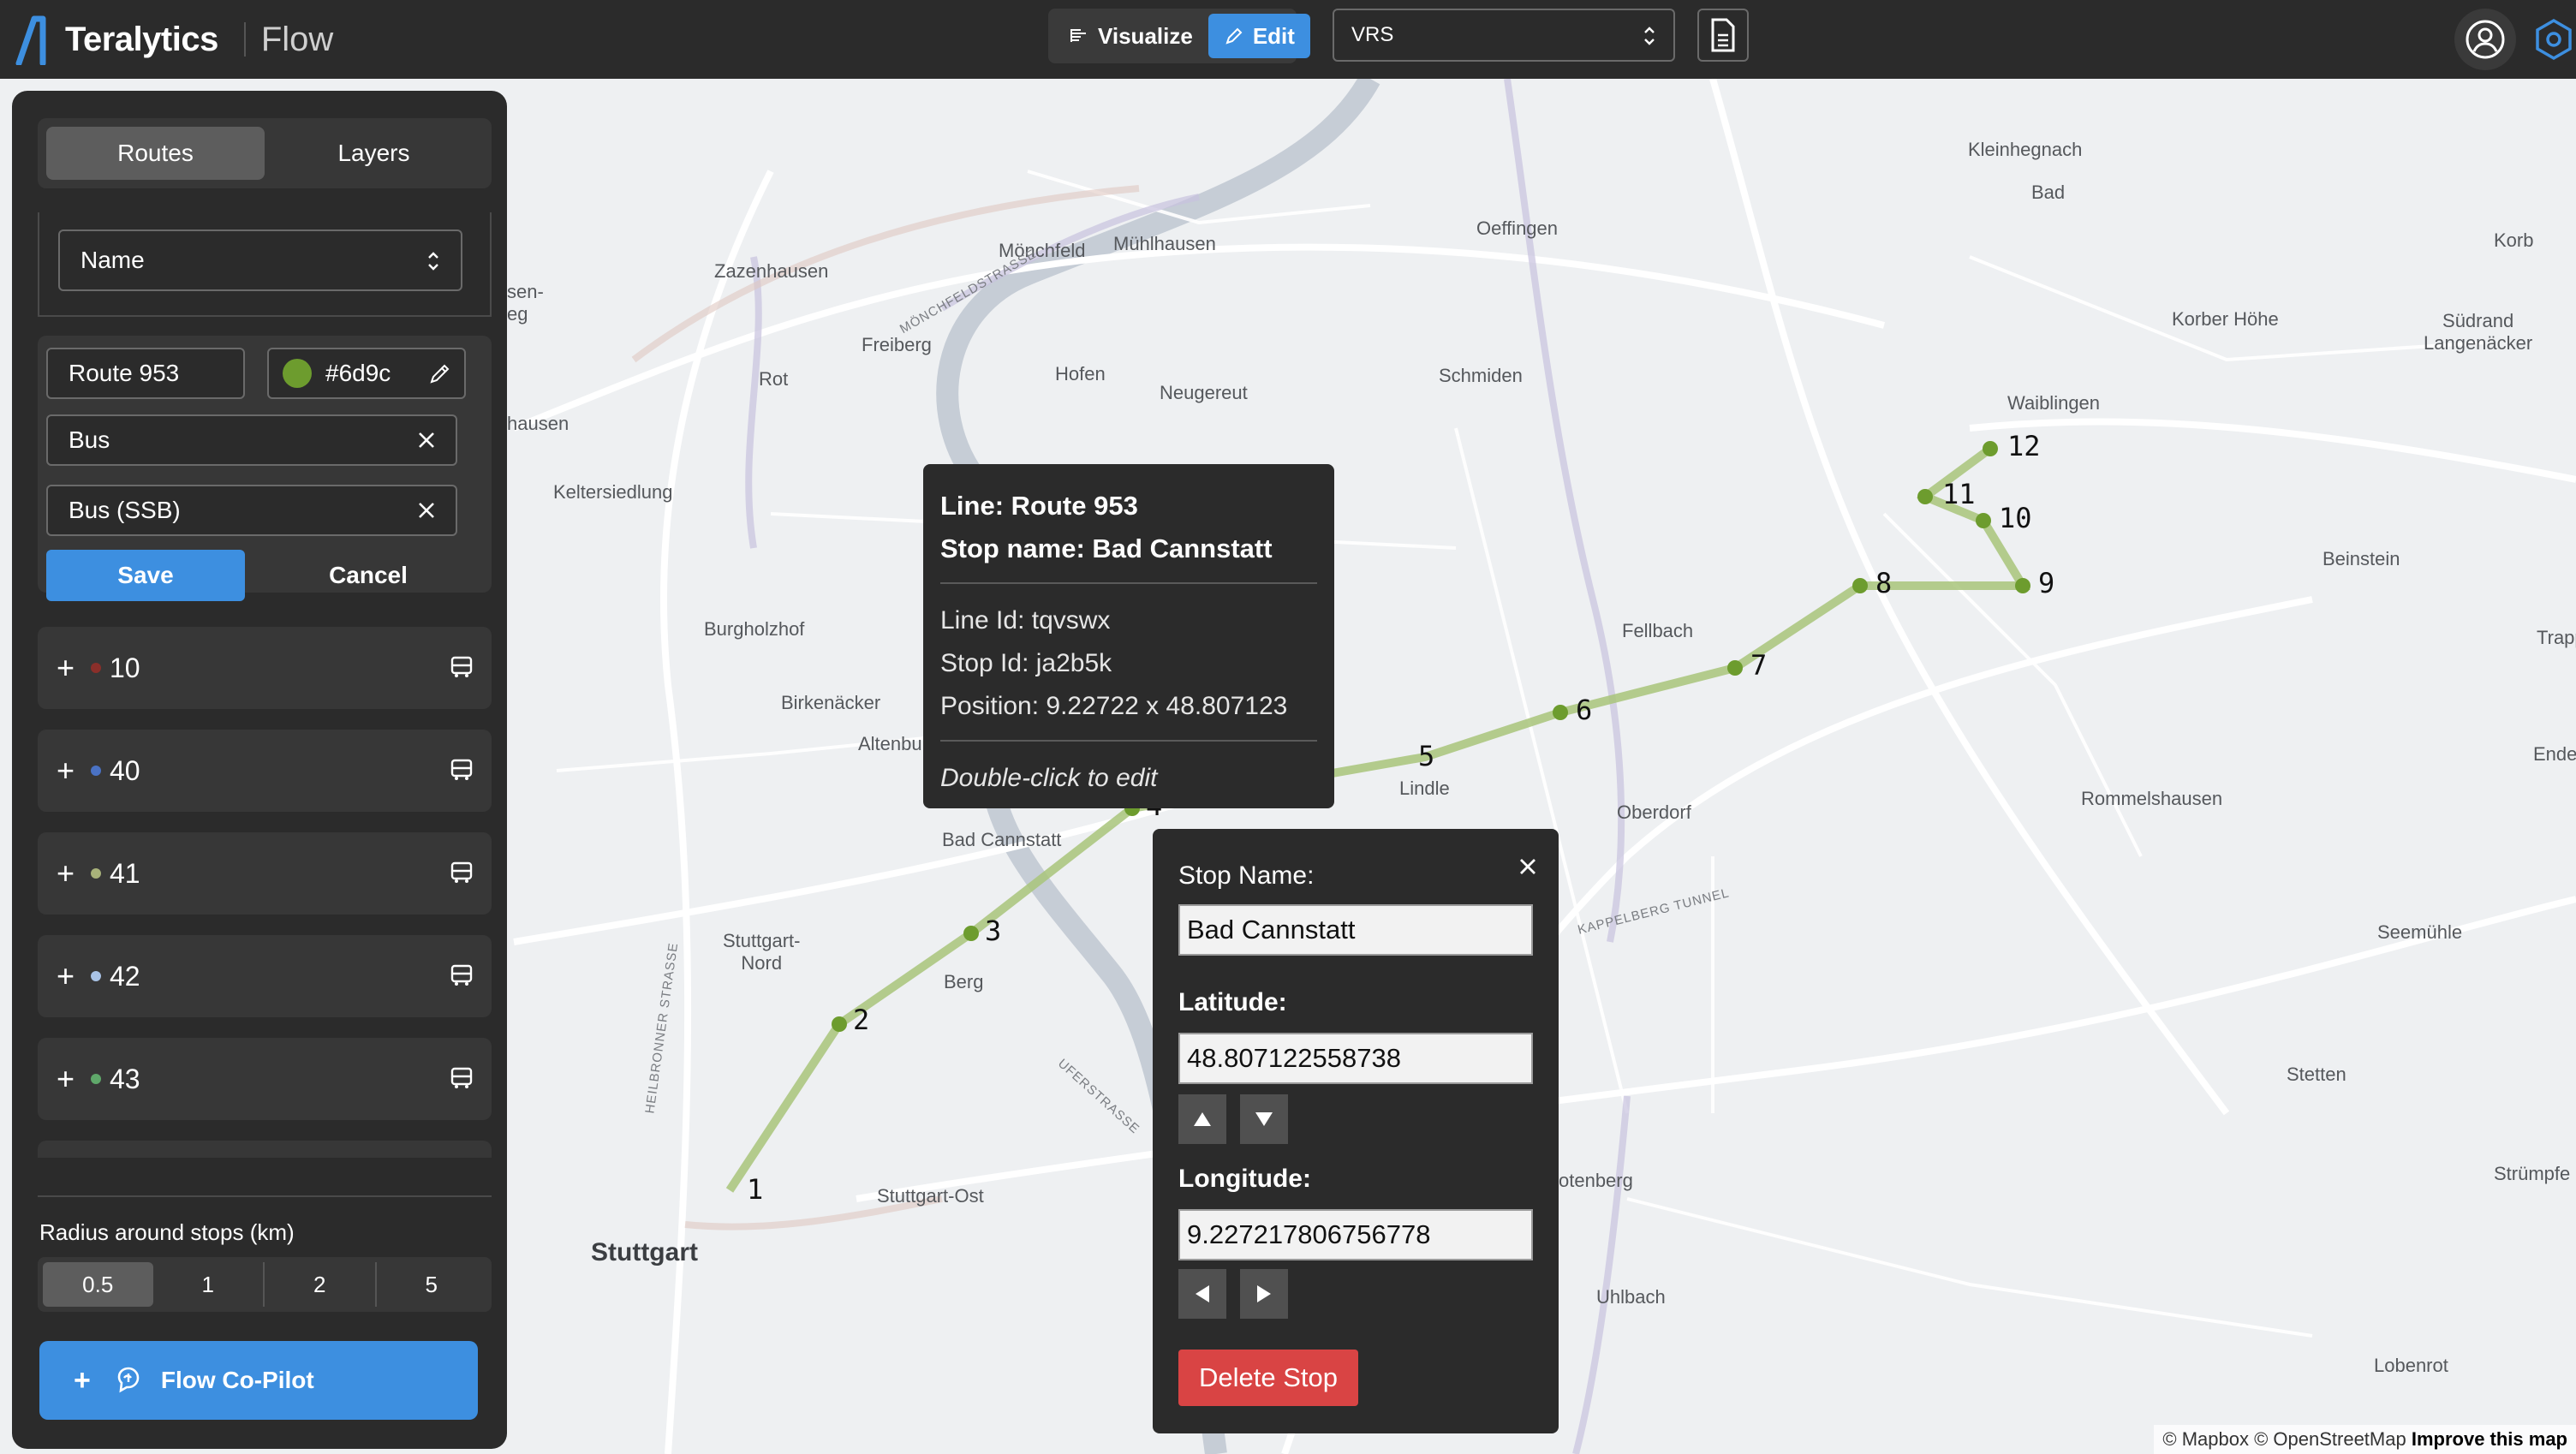 The width and height of the screenshot is (2576, 1454). Describe the element at coordinates (2361, 558) in the screenshot. I see `map-label: Beinstein` at that location.